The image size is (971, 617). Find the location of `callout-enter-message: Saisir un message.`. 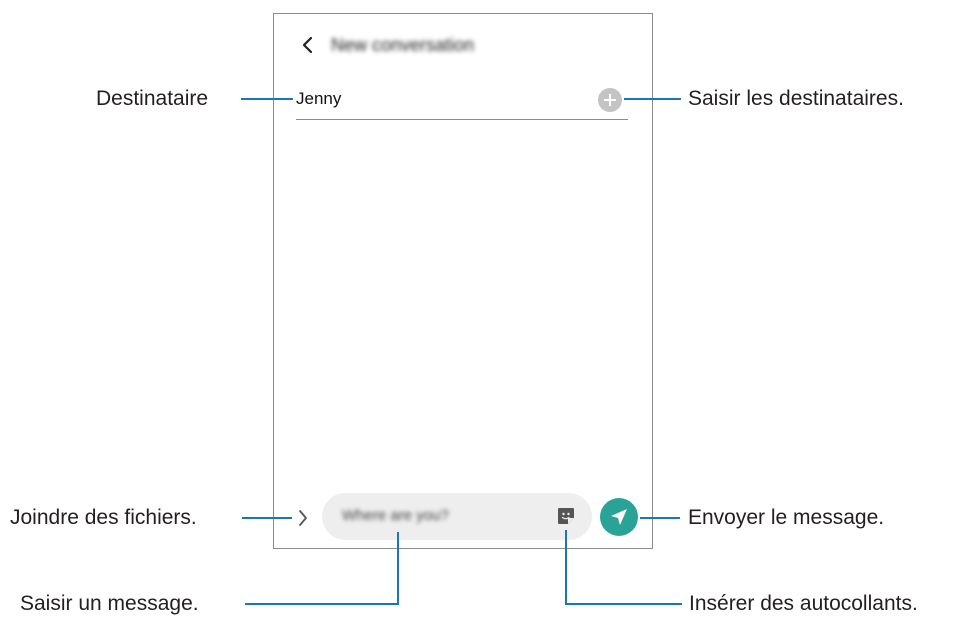

callout-enter-message: Saisir un message. is located at coordinates (109, 603).